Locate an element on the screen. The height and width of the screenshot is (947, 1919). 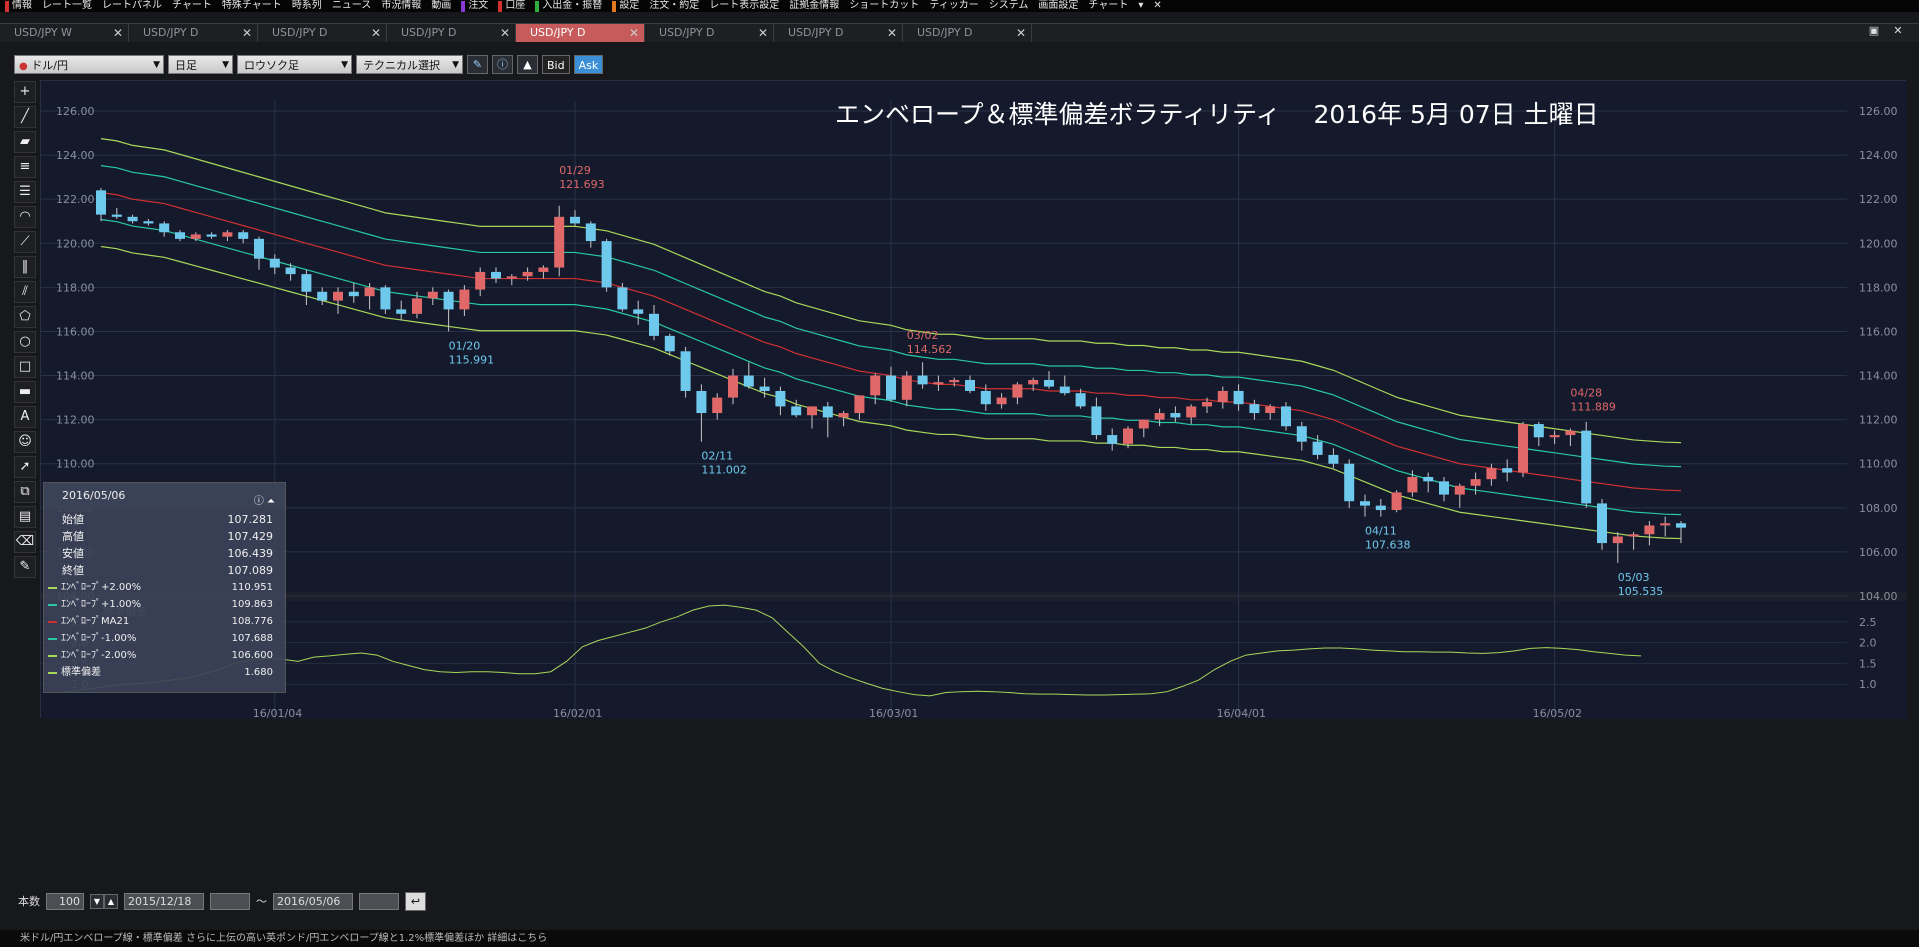
menu-item: ショートカット is located at coordinates (884, 6).